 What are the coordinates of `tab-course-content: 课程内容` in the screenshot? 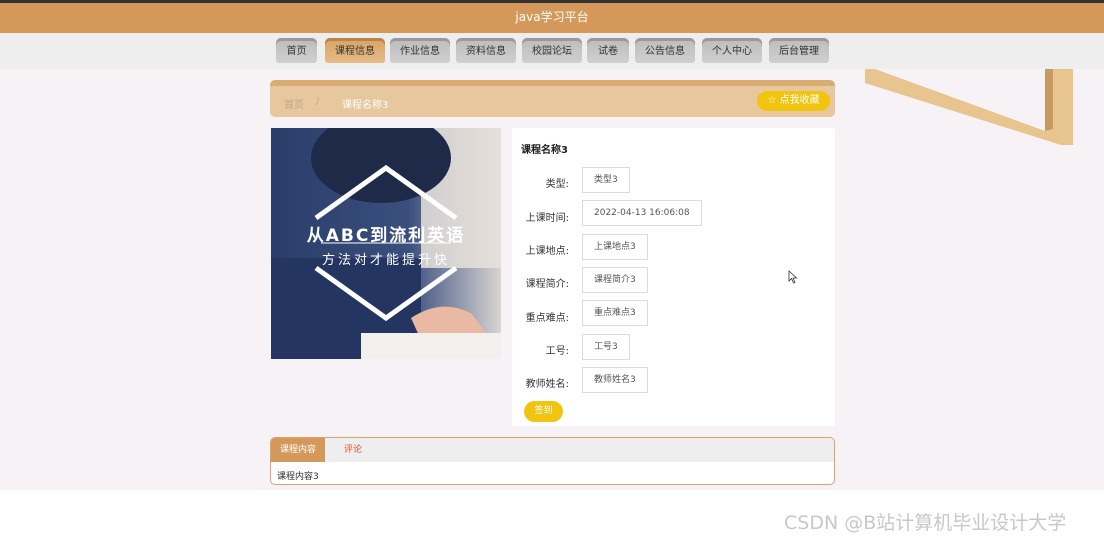 It's located at (298, 450).